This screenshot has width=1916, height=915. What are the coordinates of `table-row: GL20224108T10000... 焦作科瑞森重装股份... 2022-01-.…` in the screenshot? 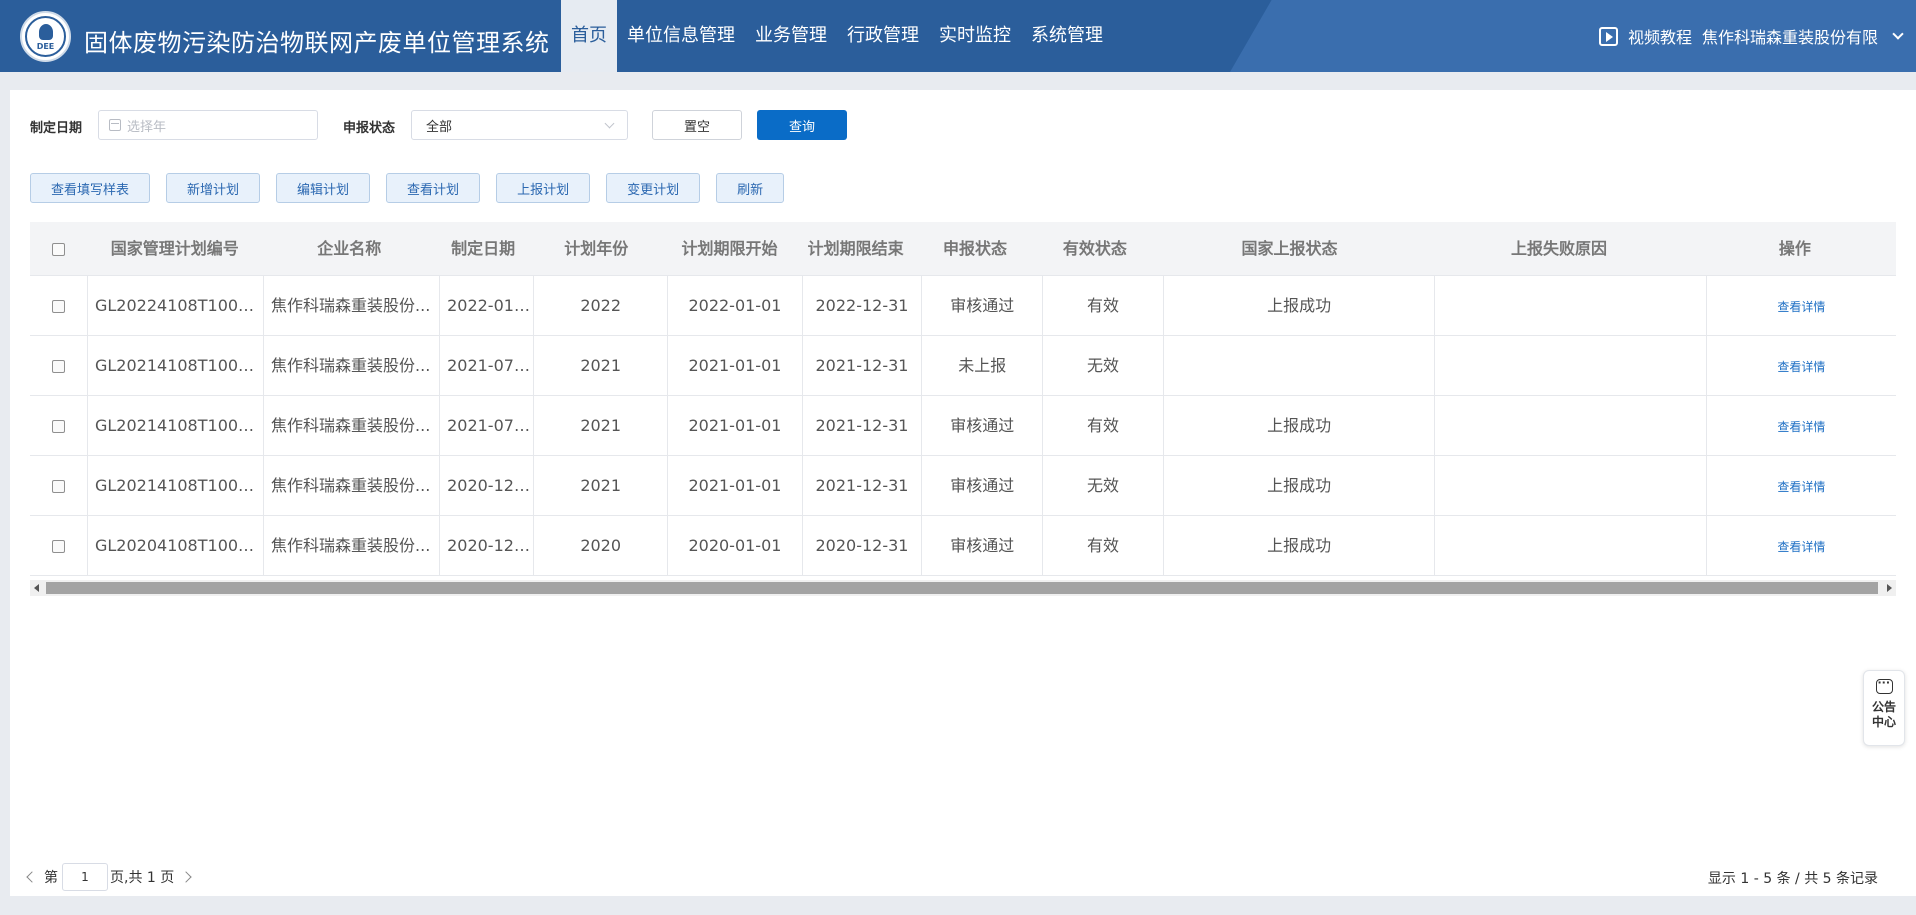 It's located at (963, 306).